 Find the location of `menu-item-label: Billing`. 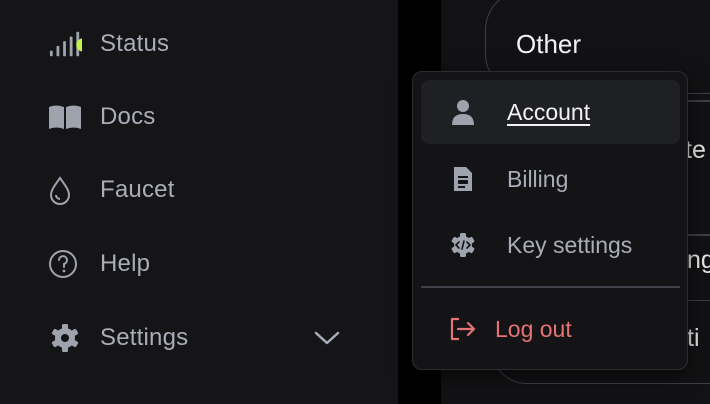

menu-item-label: Billing is located at coordinates (538, 178).